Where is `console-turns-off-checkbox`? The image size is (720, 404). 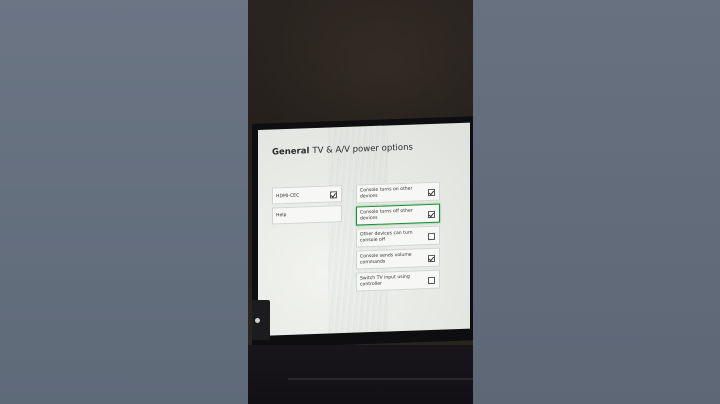 console-turns-off-checkbox is located at coordinates (431, 214).